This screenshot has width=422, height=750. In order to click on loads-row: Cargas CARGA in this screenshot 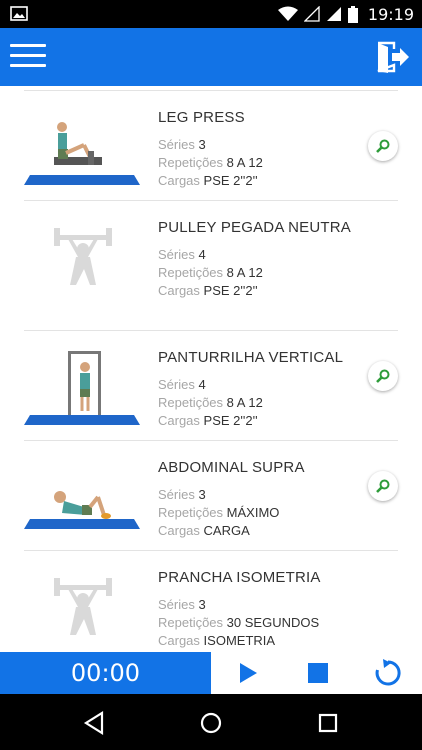, I will do `click(204, 530)`.